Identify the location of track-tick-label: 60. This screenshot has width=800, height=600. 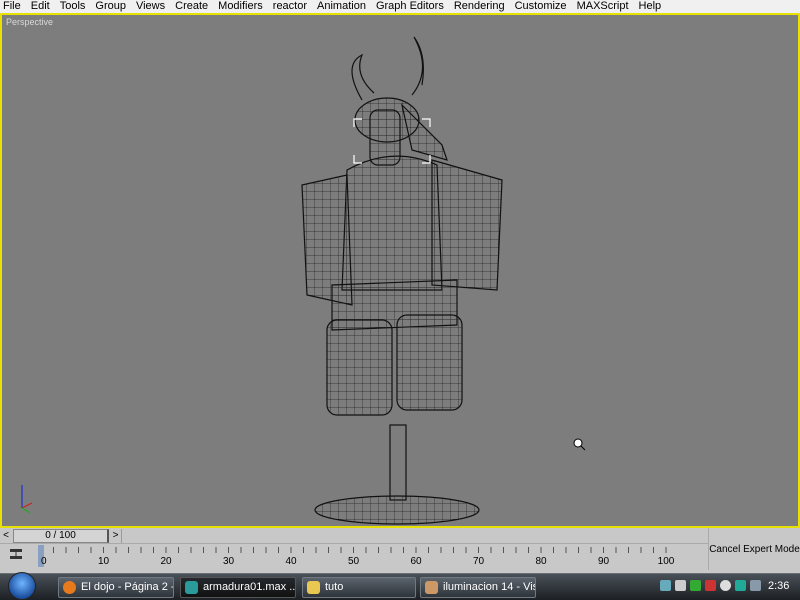
(416, 561).